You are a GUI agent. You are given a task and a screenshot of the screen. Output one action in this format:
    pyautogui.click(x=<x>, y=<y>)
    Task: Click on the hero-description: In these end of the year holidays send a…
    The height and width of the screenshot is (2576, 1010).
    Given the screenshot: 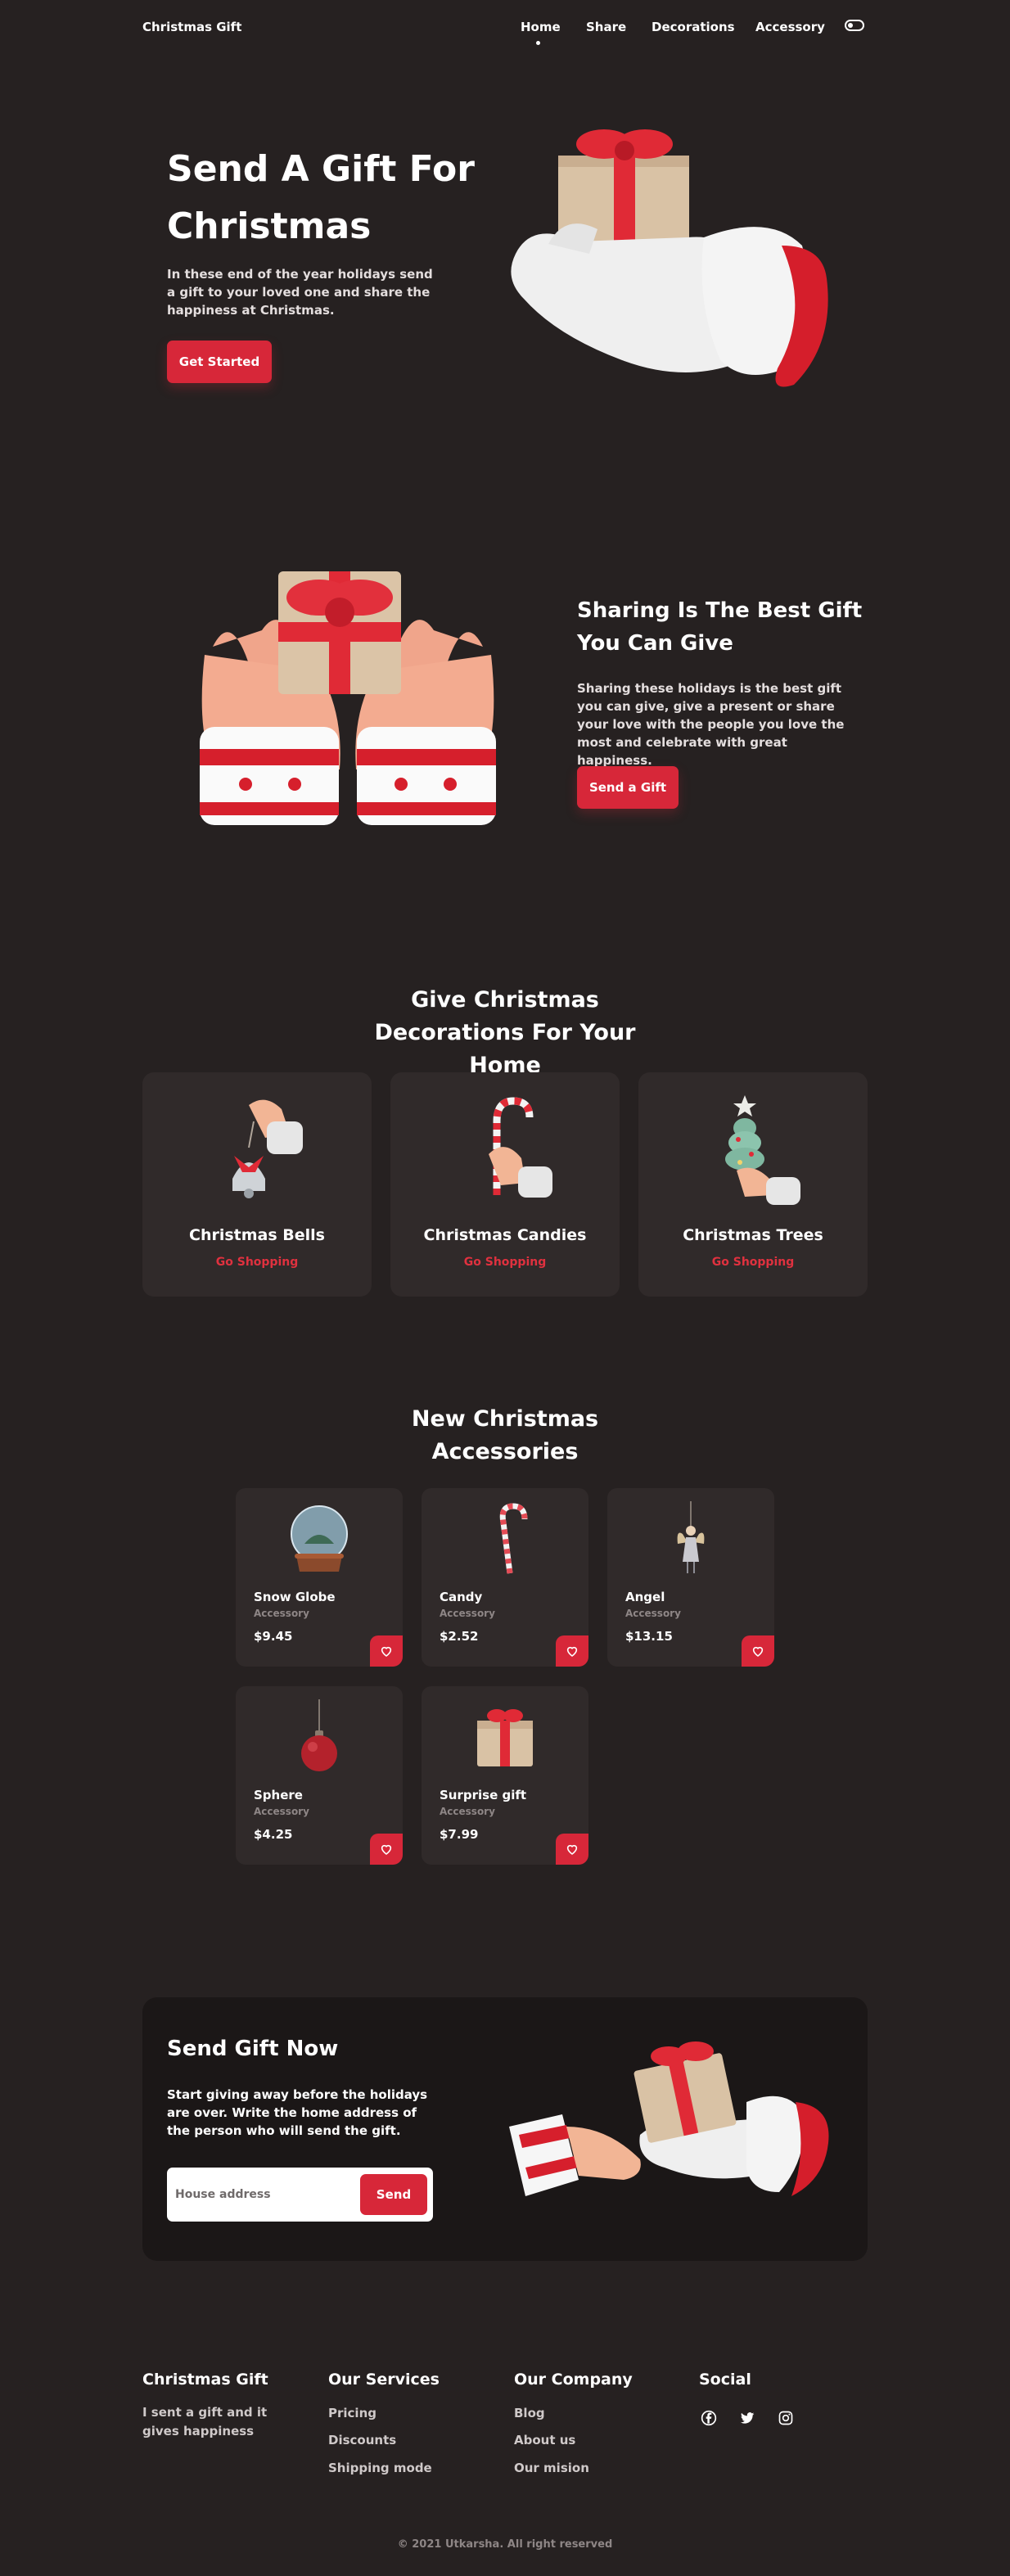 What is the action you would take?
    pyautogui.click(x=300, y=292)
    